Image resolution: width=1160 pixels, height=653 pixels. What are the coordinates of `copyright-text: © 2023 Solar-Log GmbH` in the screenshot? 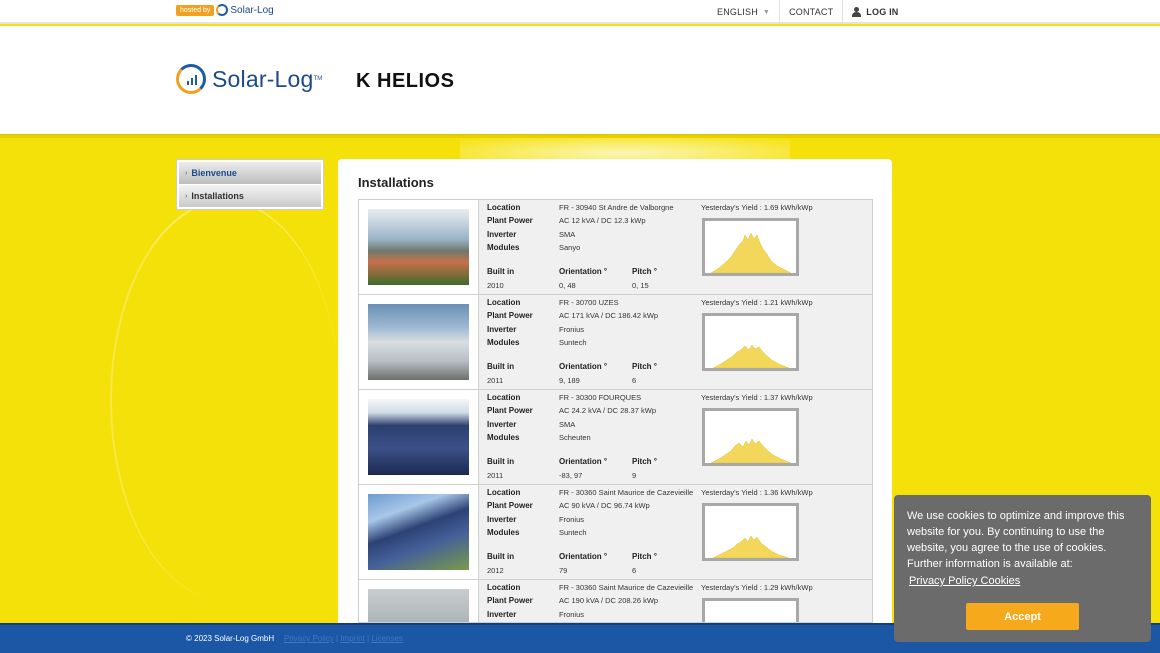 It's located at (230, 638).